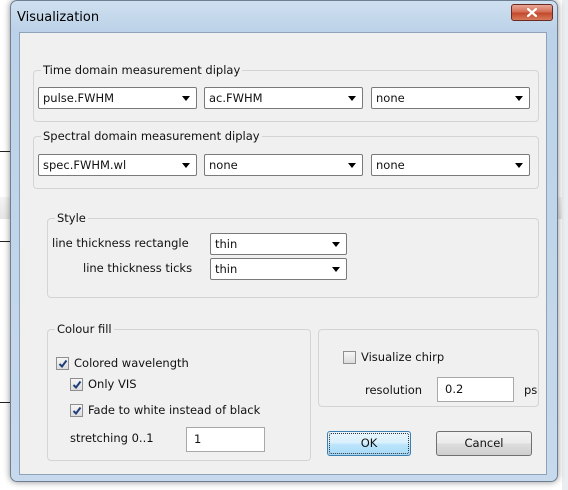 The height and width of the screenshot is (490, 568). What do you see at coordinates (142, 70) in the screenshot?
I see `time-domain-label: Time domain measurement diplay` at bounding box center [142, 70].